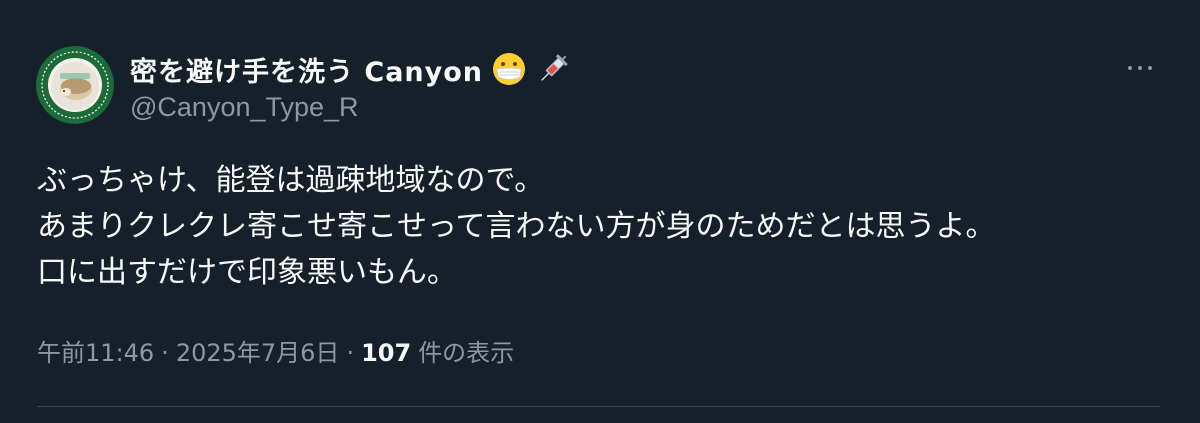 The image size is (1200, 423). I want to click on more-options-button, so click(1140, 68).